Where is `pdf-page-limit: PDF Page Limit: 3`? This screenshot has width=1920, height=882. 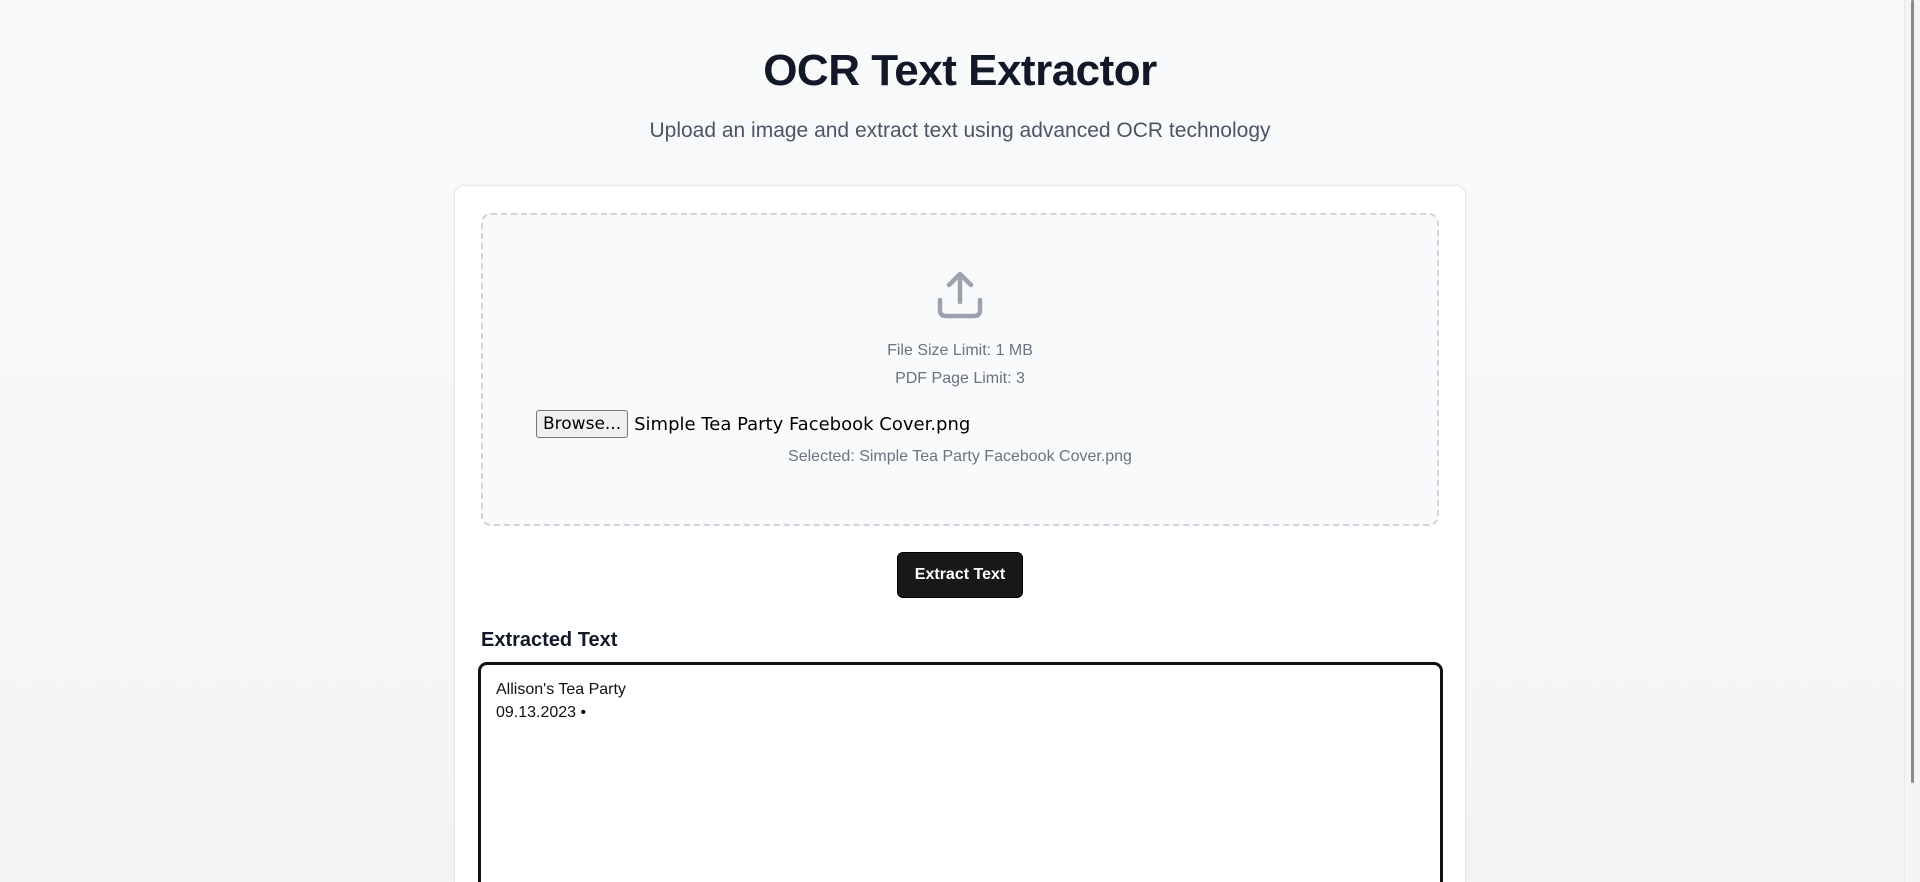 pdf-page-limit: PDF Page Limit: 3 is located at coordinates (960, 378).